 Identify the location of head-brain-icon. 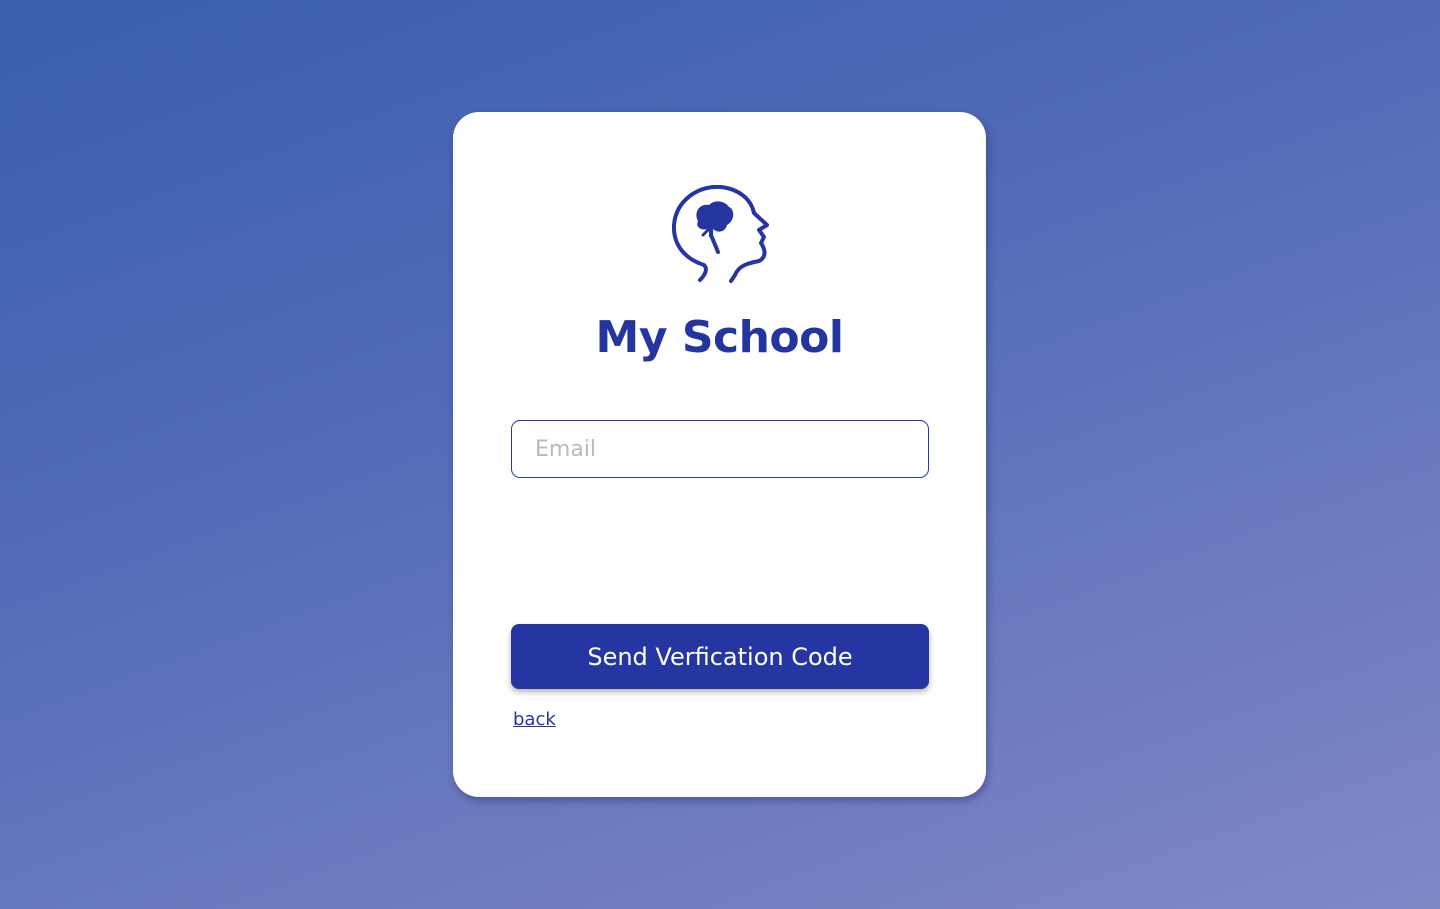
(720, 234).